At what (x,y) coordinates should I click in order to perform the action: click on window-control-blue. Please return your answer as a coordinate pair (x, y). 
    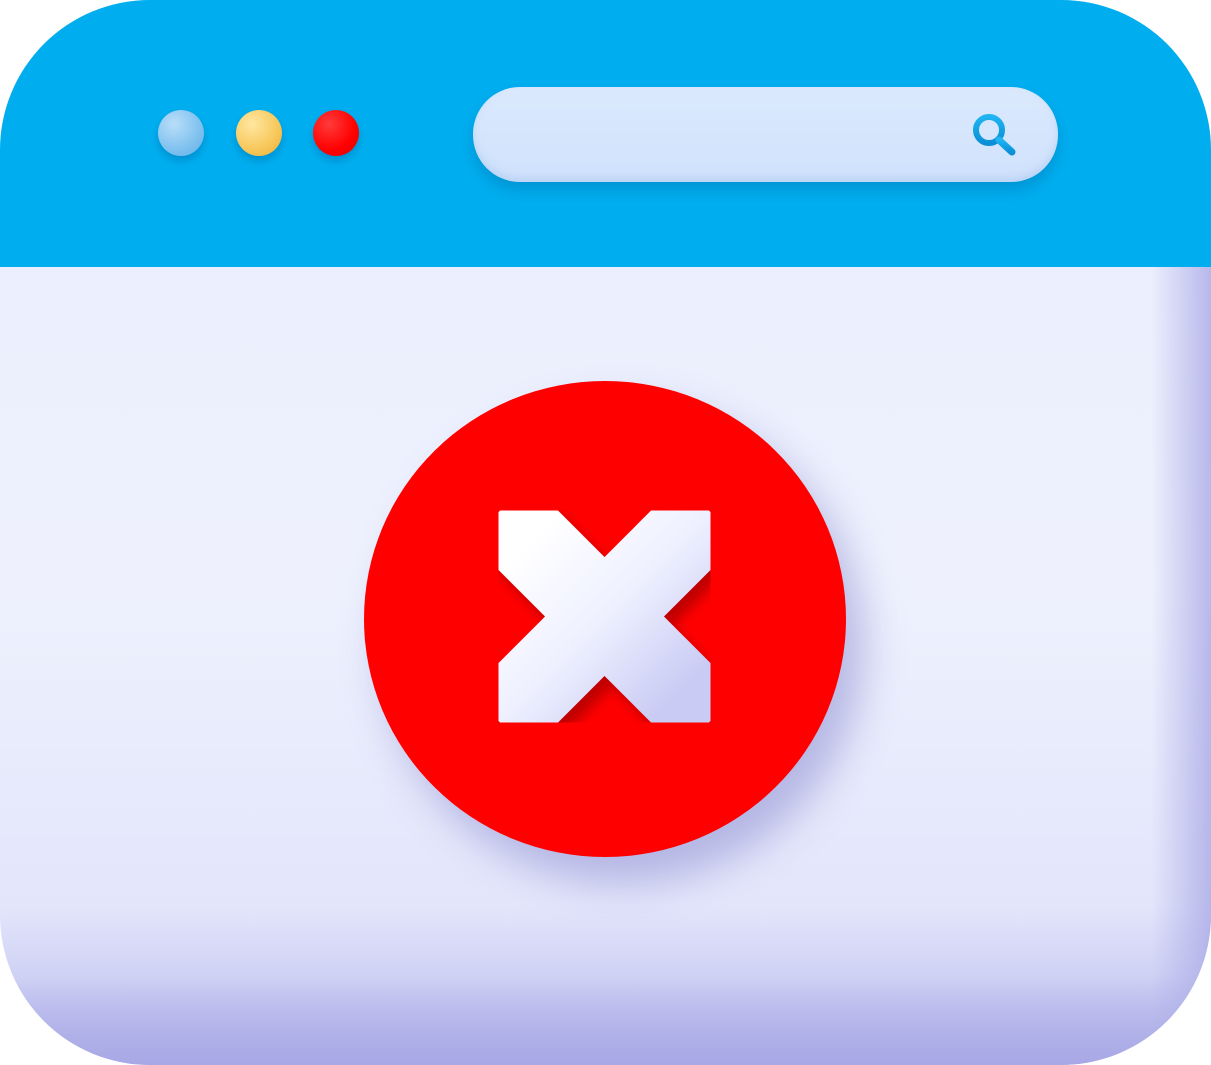
    Looking at the image, I should click on (181, 133).